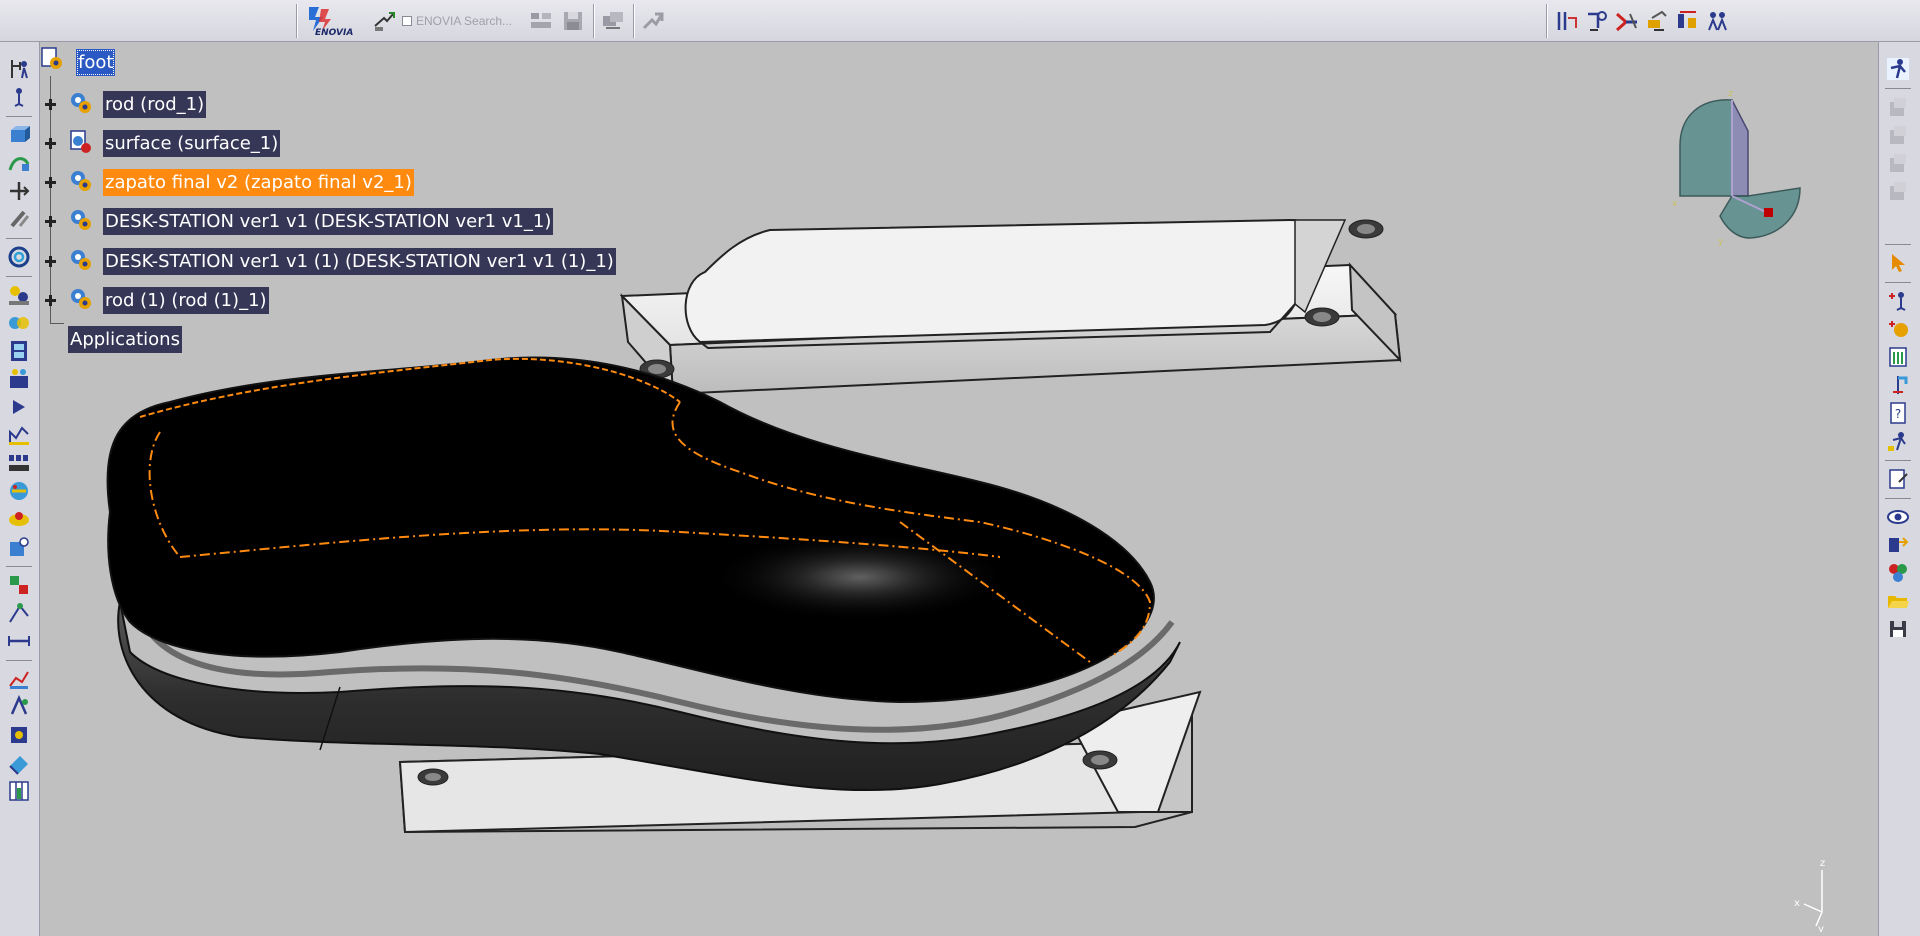 This screenshot has height=936, width=1920. I want to click on measure-inertia-icon, so click(19, 641).